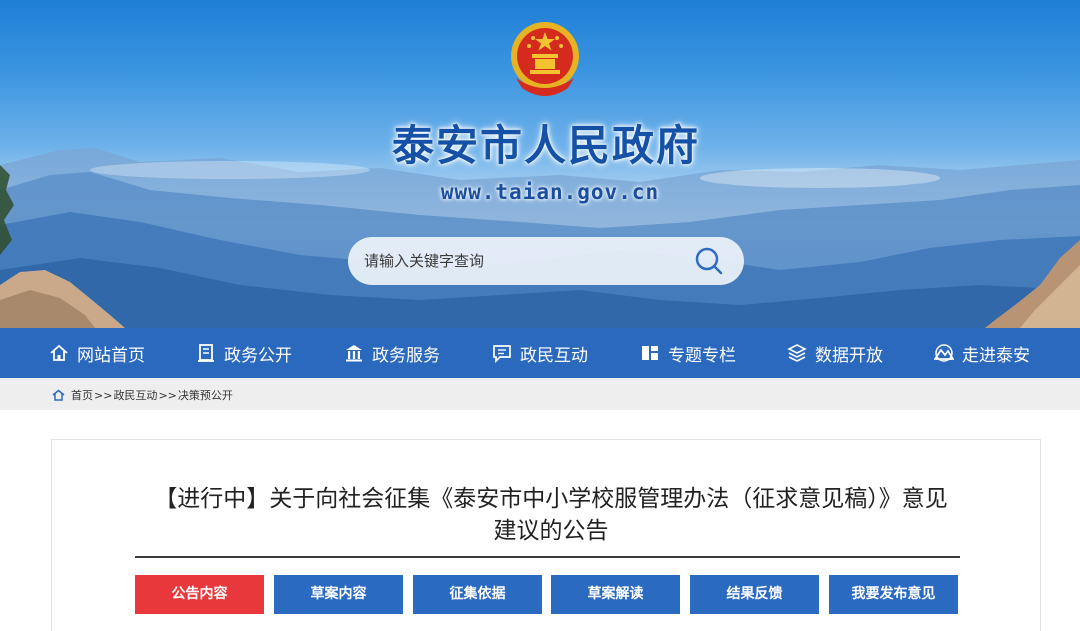  I want to click on tab-draft-content: 草案内容, so click(338, 594).